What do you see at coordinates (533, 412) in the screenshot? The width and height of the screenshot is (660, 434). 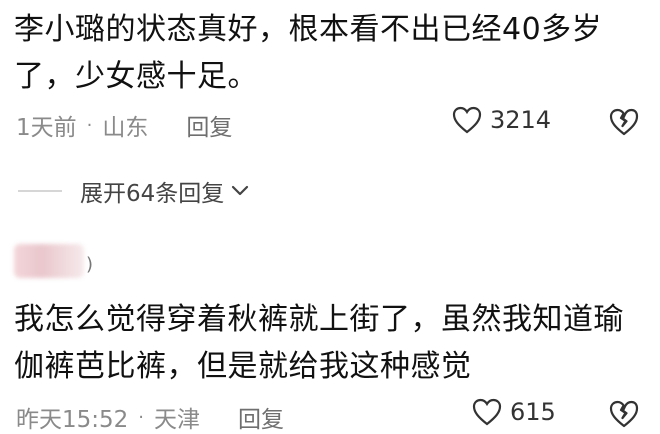 I see `like-count: 615` at bounding box center [533, 412].